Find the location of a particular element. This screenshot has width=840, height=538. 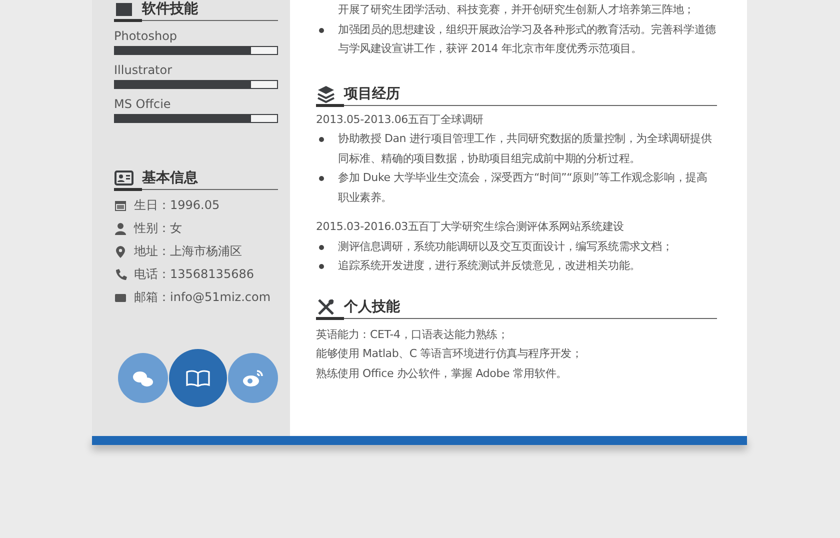

section-heading: 软件技能 is located at coordinates (170, 9).